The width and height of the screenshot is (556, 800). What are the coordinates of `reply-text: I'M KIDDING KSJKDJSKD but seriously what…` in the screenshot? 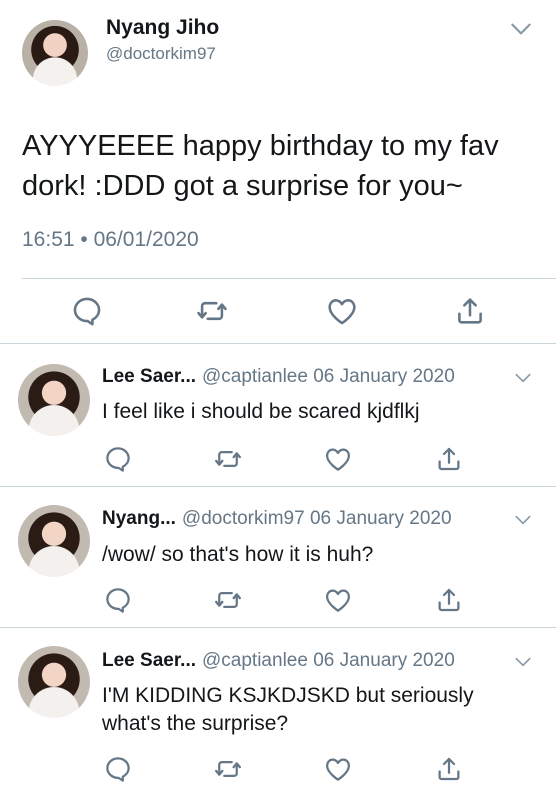 It's located at (288, 709).